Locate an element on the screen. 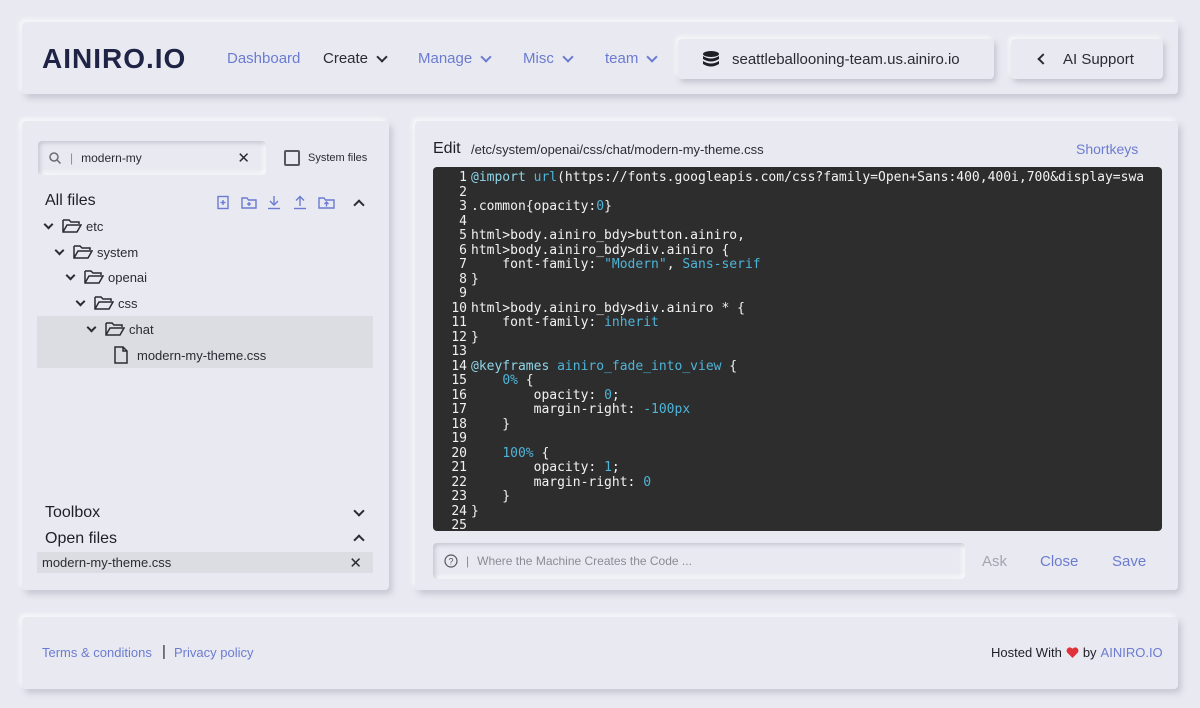  code-line: @keyframes ainiro_fade_into_view { is located at coordinates (807, 367).